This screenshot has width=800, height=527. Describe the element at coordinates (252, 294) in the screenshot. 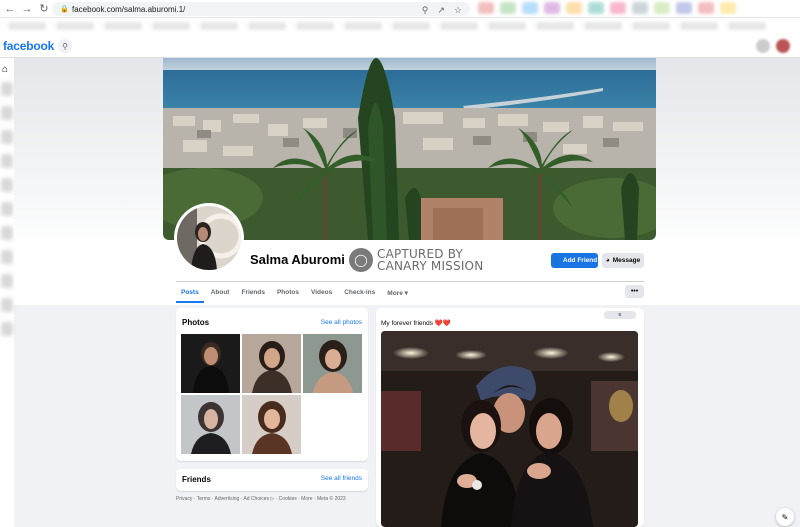

I see `tab-friends: Friends` at that location.